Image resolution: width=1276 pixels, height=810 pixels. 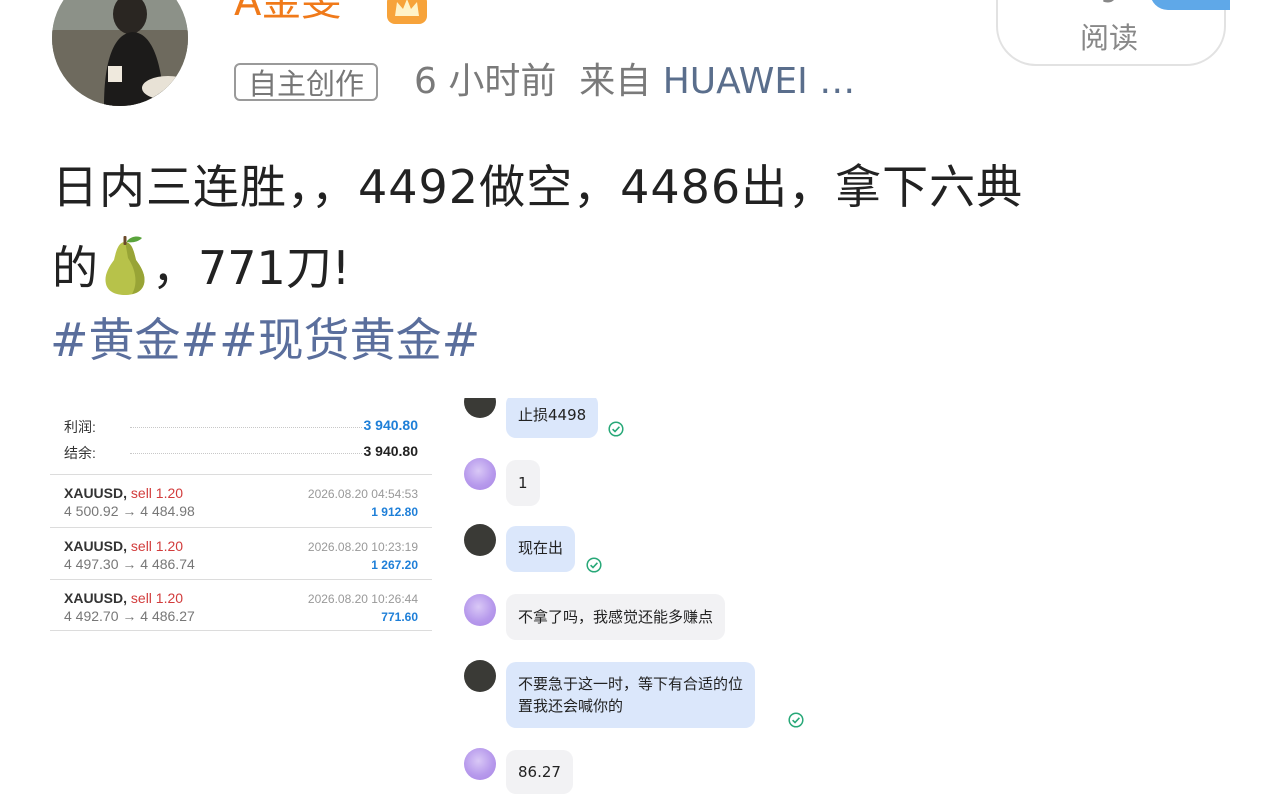 I want to click on chat-bubble-other: 86.27, so click(x=539, y=772).